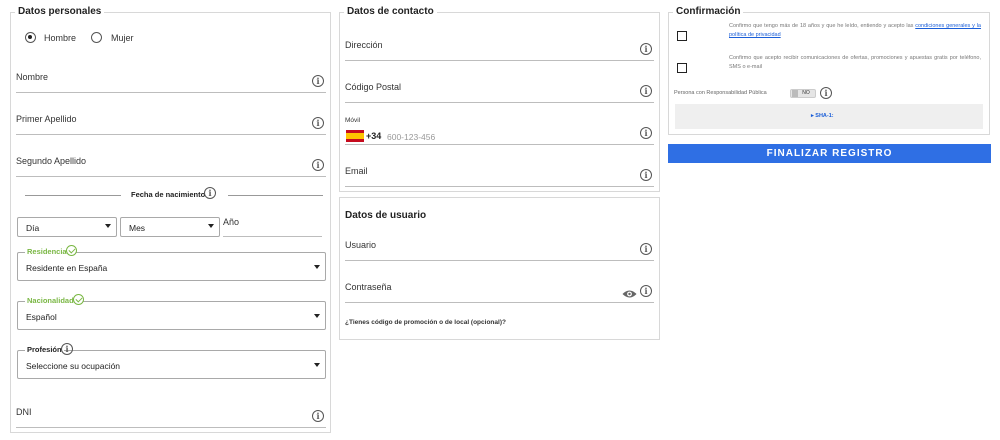  What do you see at coordinates (67, 227) in the screenshot?
I see `day-select: Día` at bounding box center [67, 227].